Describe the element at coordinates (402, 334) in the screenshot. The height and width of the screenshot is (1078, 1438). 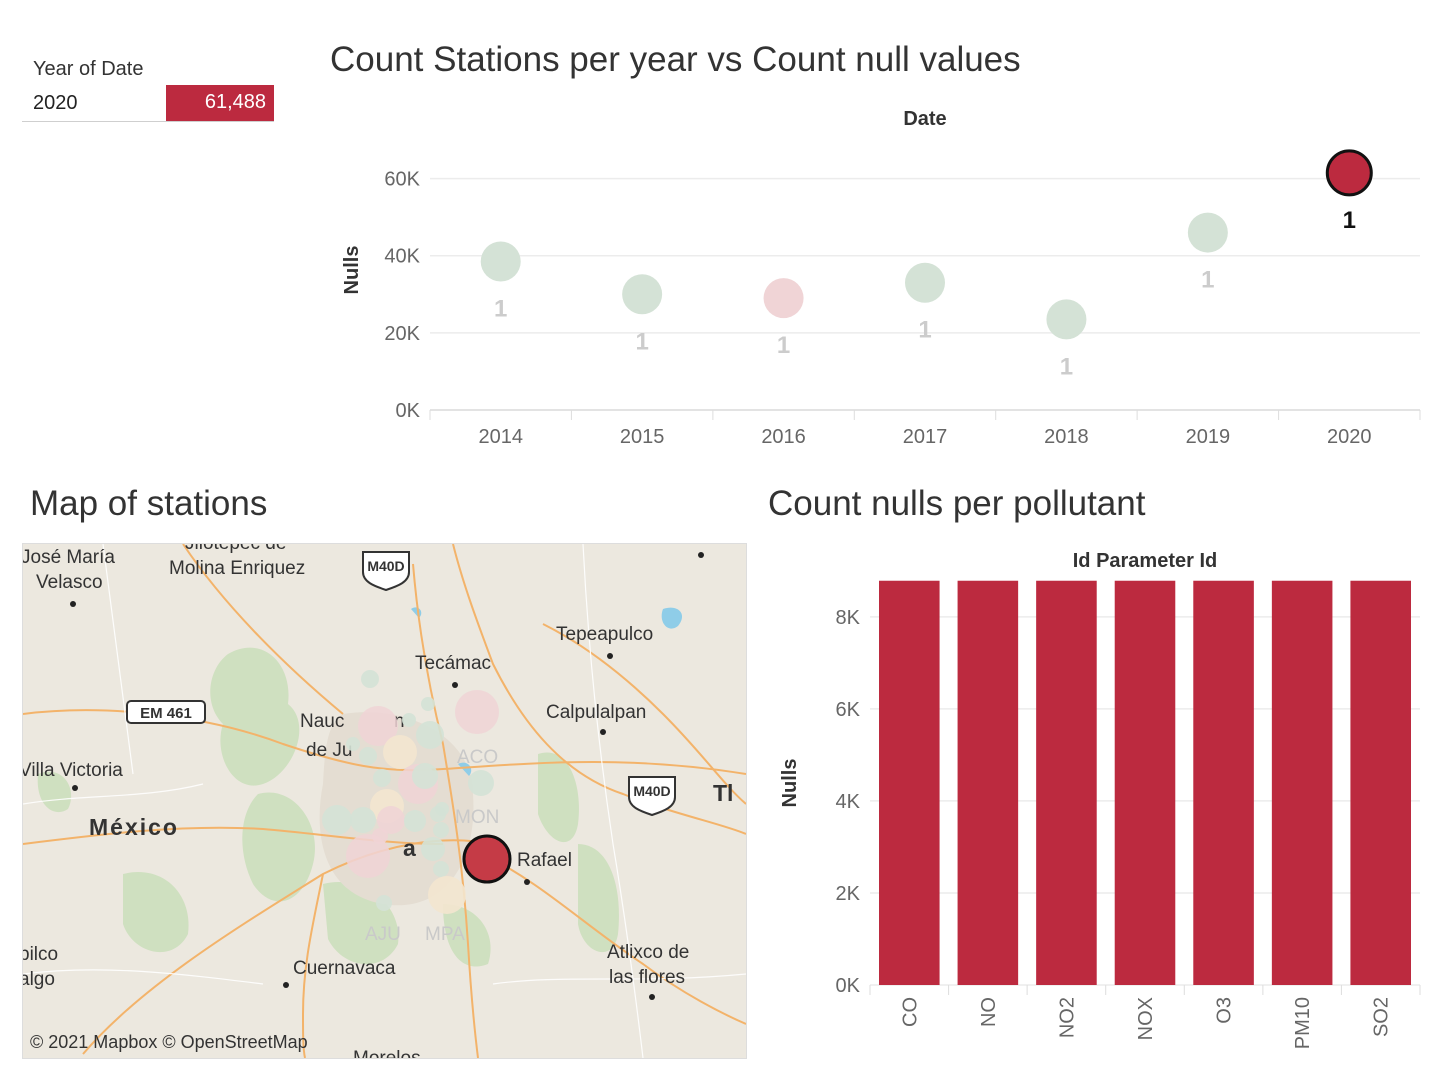
I see `y-tick-label: 20K` at that location.